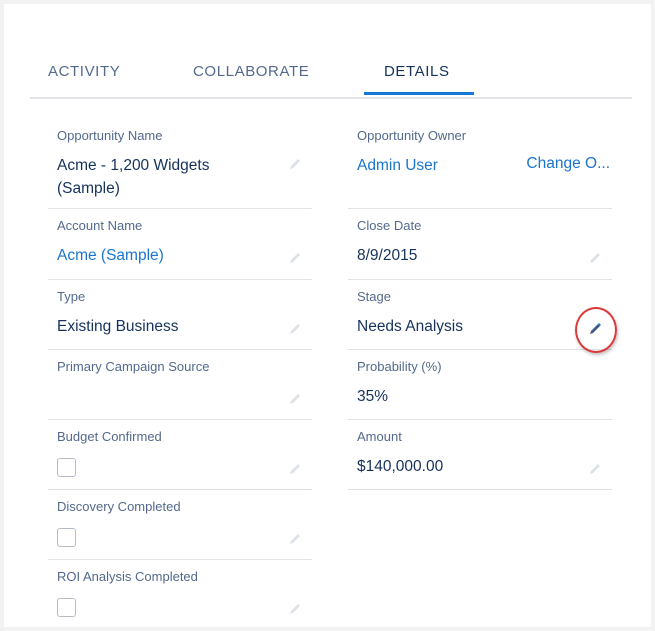 The height and width of the screenshot is (631, 655). What do you see at coordinates (100, 225) in the screenshot?
I see `field-label: Account Name` at bounding box center [100, 225].